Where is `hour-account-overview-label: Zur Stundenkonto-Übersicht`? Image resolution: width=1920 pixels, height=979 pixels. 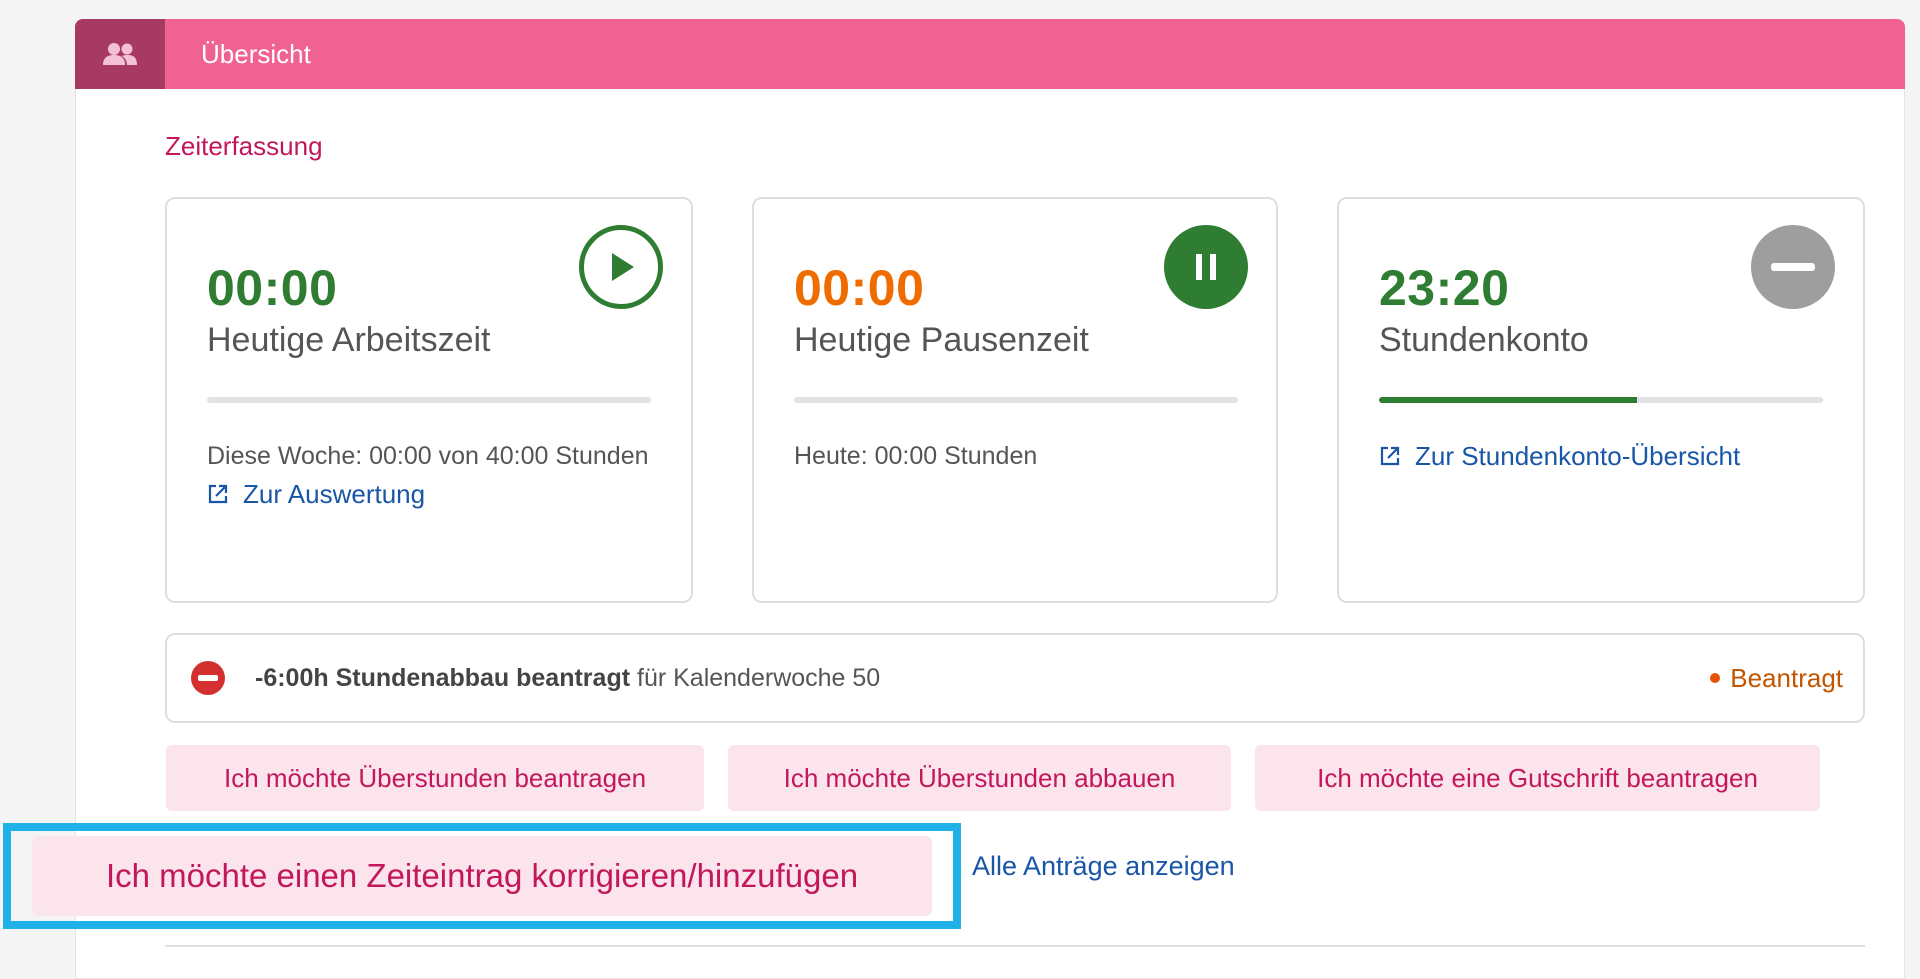 hour-account-overview-label: Zur Stundenkonto-Übersicht is located at coordinates (1578, 456).